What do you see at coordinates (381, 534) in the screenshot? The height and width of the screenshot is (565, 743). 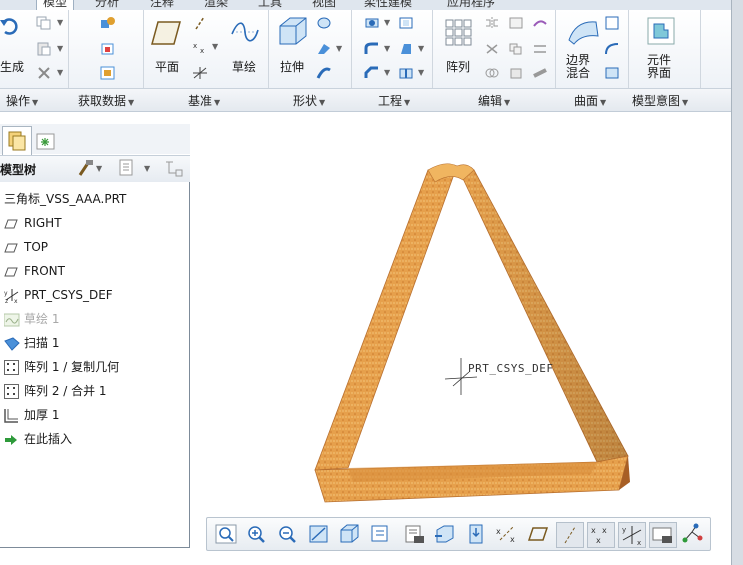 I see `saved-orientations-icon` at bounding box center [381, 534].